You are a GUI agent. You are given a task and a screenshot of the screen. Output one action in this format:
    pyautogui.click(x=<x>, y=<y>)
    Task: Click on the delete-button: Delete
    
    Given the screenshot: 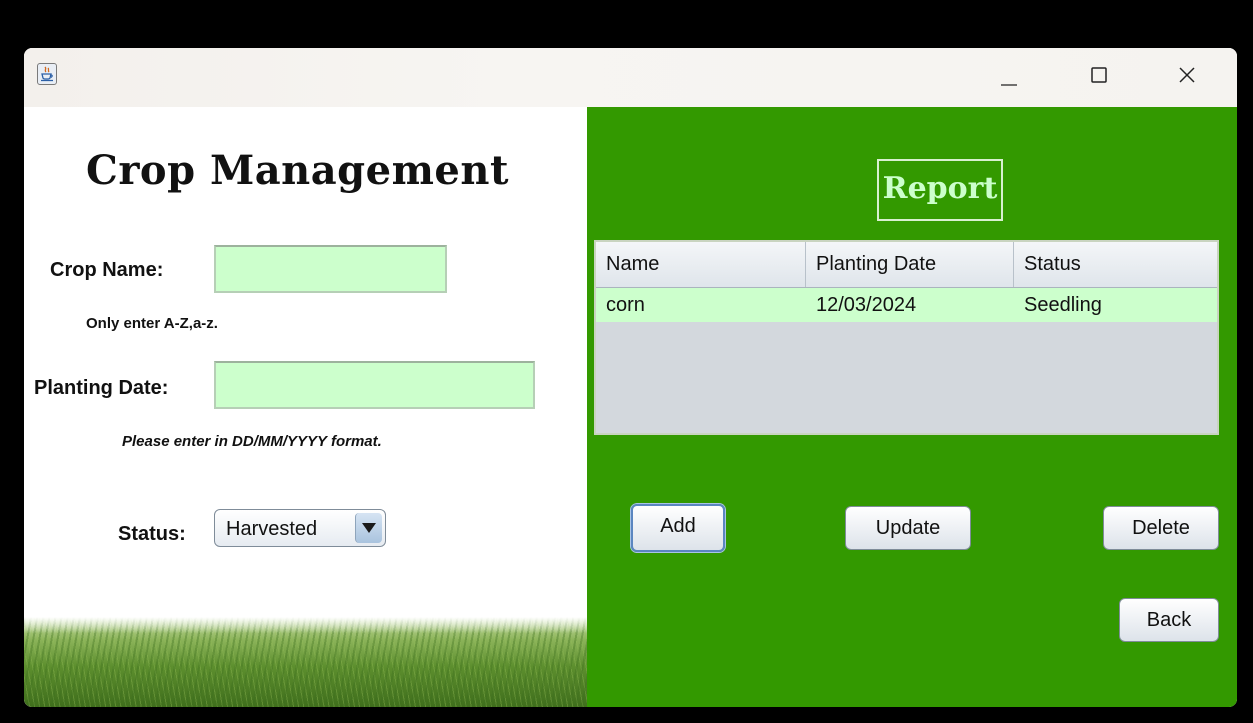 What is the action you would take?
    pyautogui.click(x=1161, y=528)
    